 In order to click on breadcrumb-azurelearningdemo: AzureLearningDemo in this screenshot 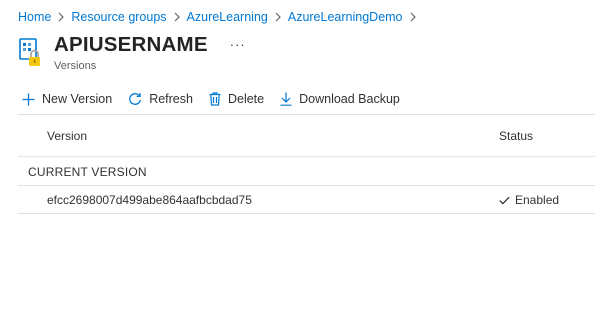, I will do `click(345, 17)`.